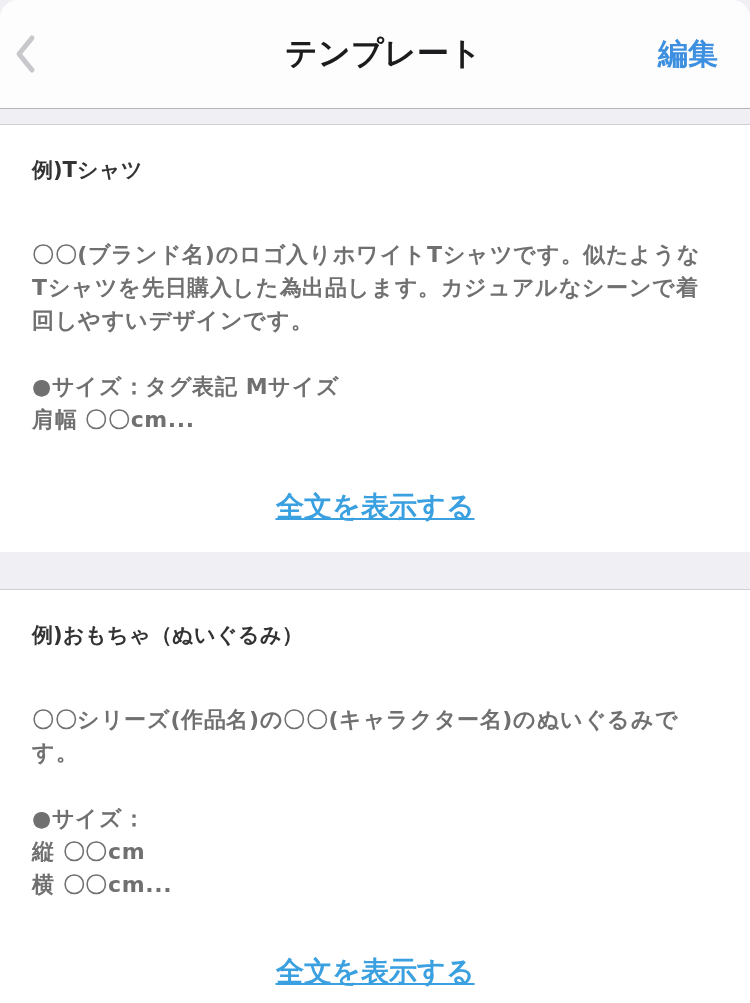 The image size is (750, 1003). I want to click on template-title: 例)Tシャツ, so click(88, 170).